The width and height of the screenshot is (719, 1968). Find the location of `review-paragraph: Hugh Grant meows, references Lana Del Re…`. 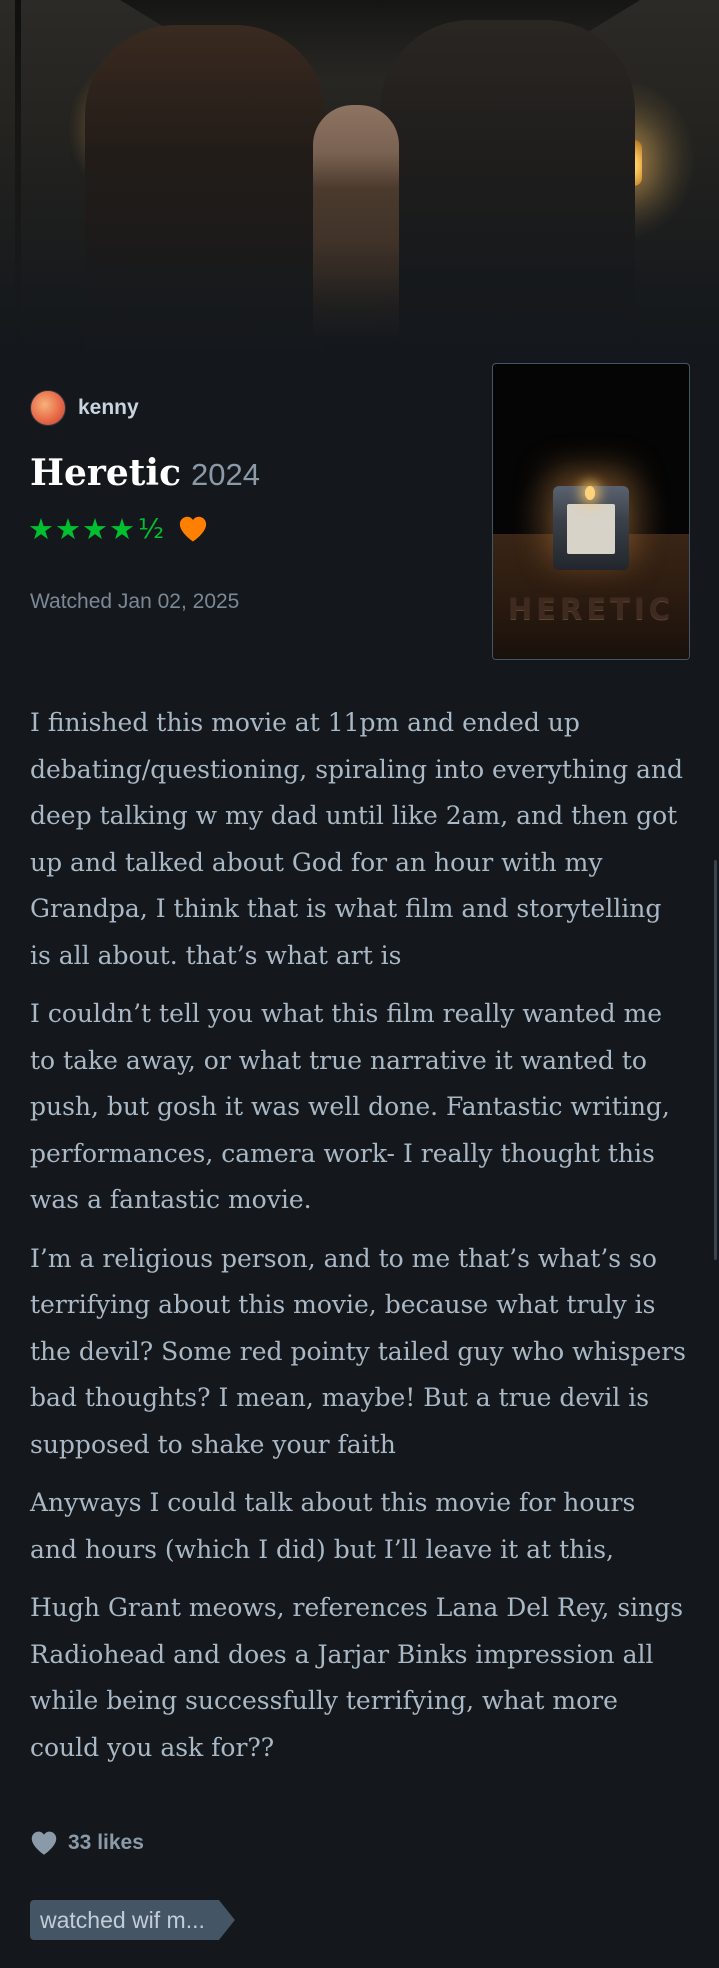

review-paragraph: Hugh Grant meows, references Lana Del Re… is located at coordinates (357, 1677).